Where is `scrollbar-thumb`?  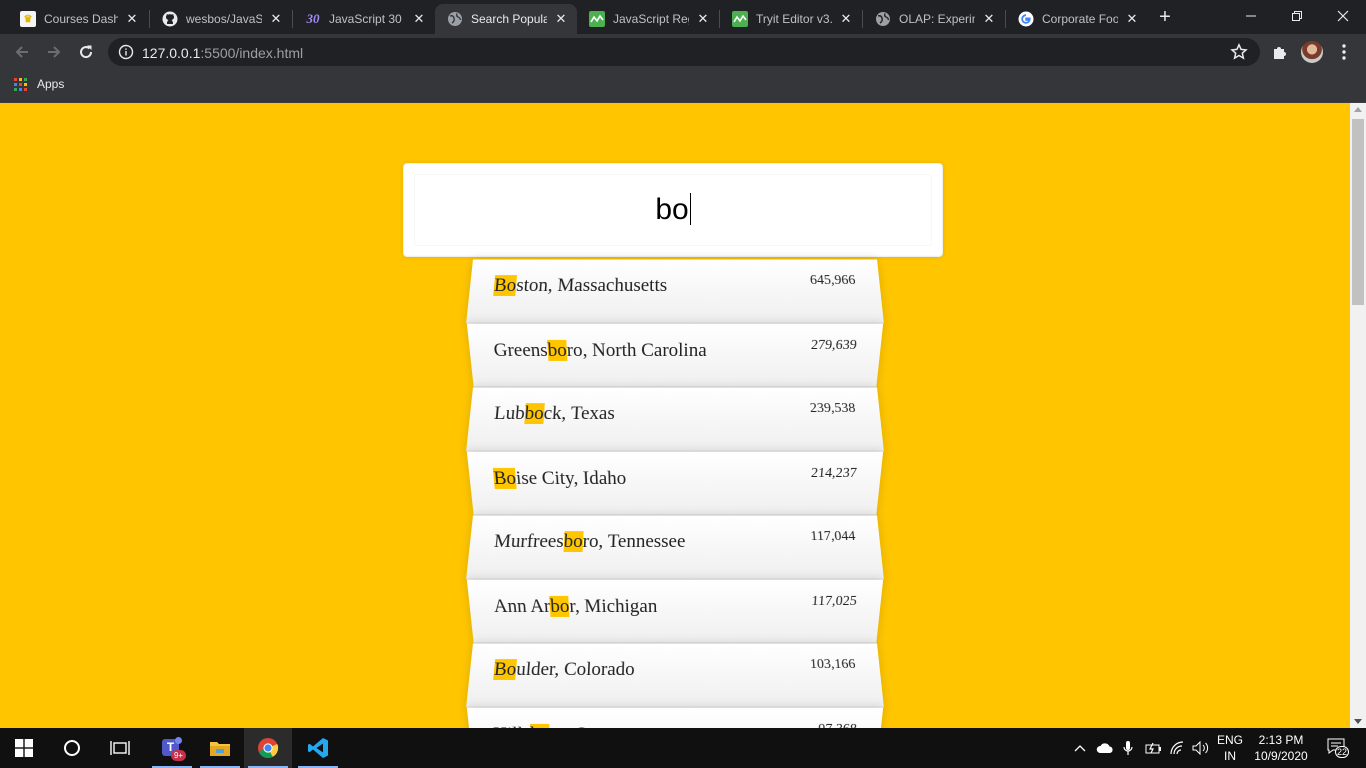
scrollbar-thumb is located at coordinates (1358, 212).